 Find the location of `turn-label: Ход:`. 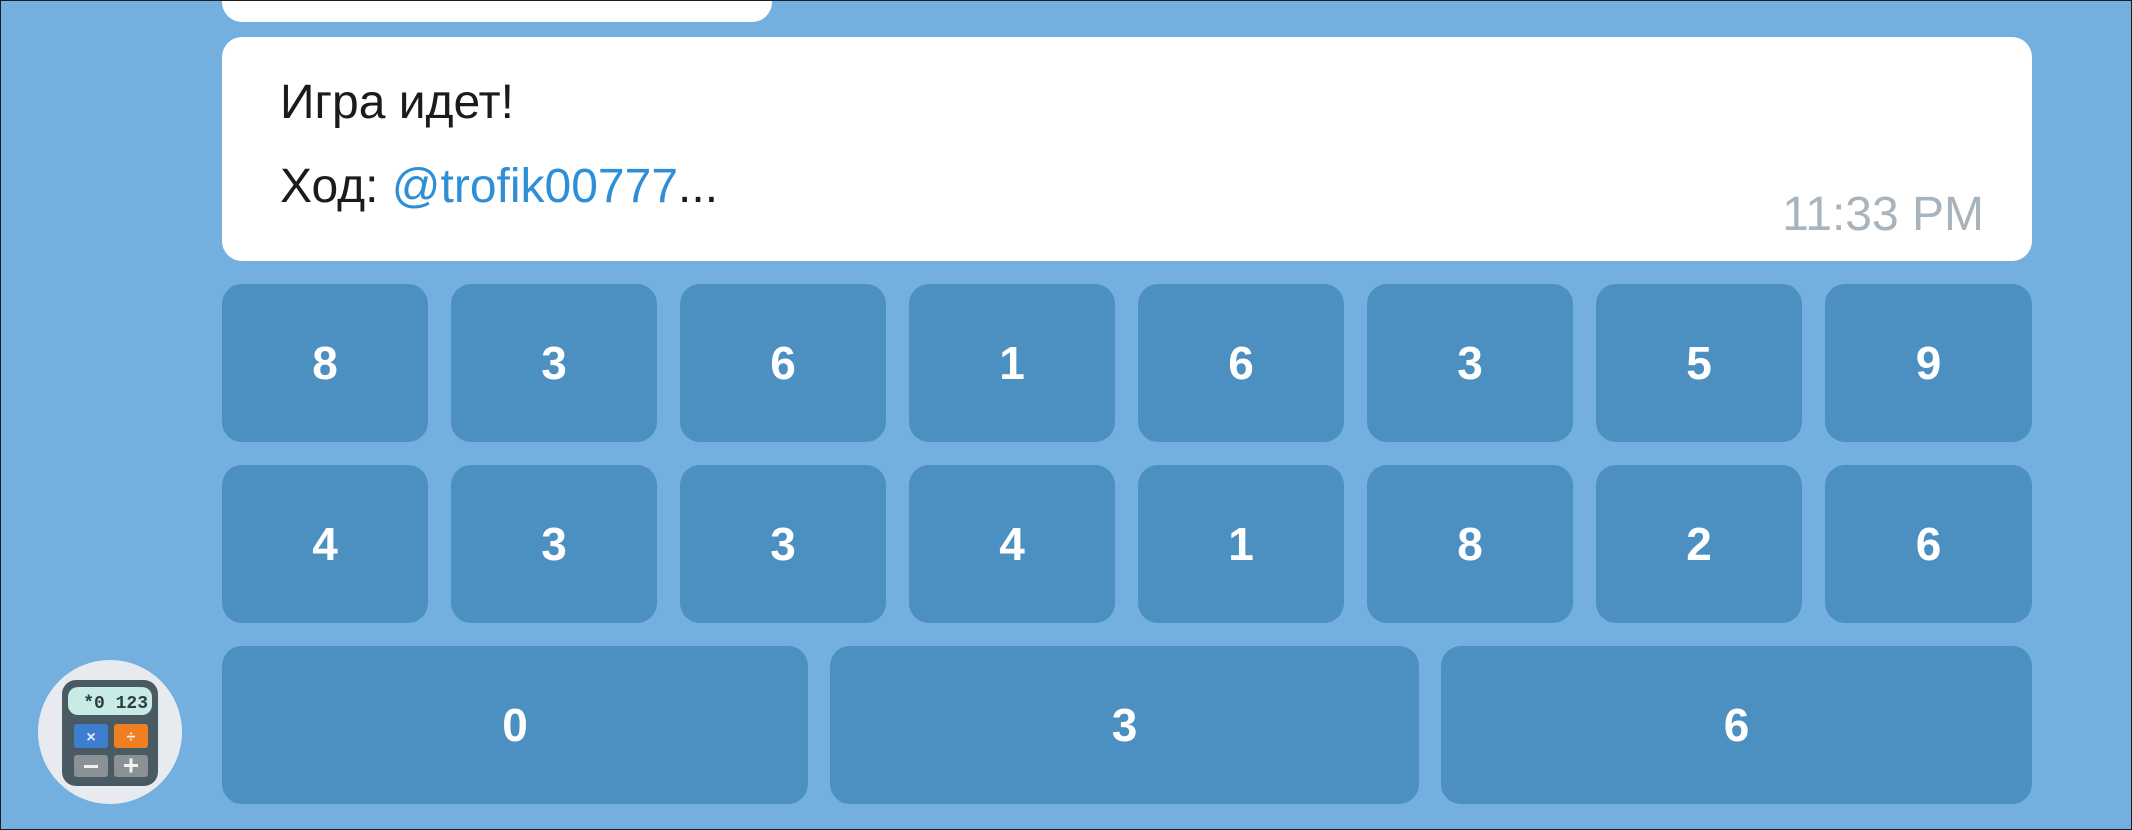

turn-label: Ход: is located at coordinates (336, 186).